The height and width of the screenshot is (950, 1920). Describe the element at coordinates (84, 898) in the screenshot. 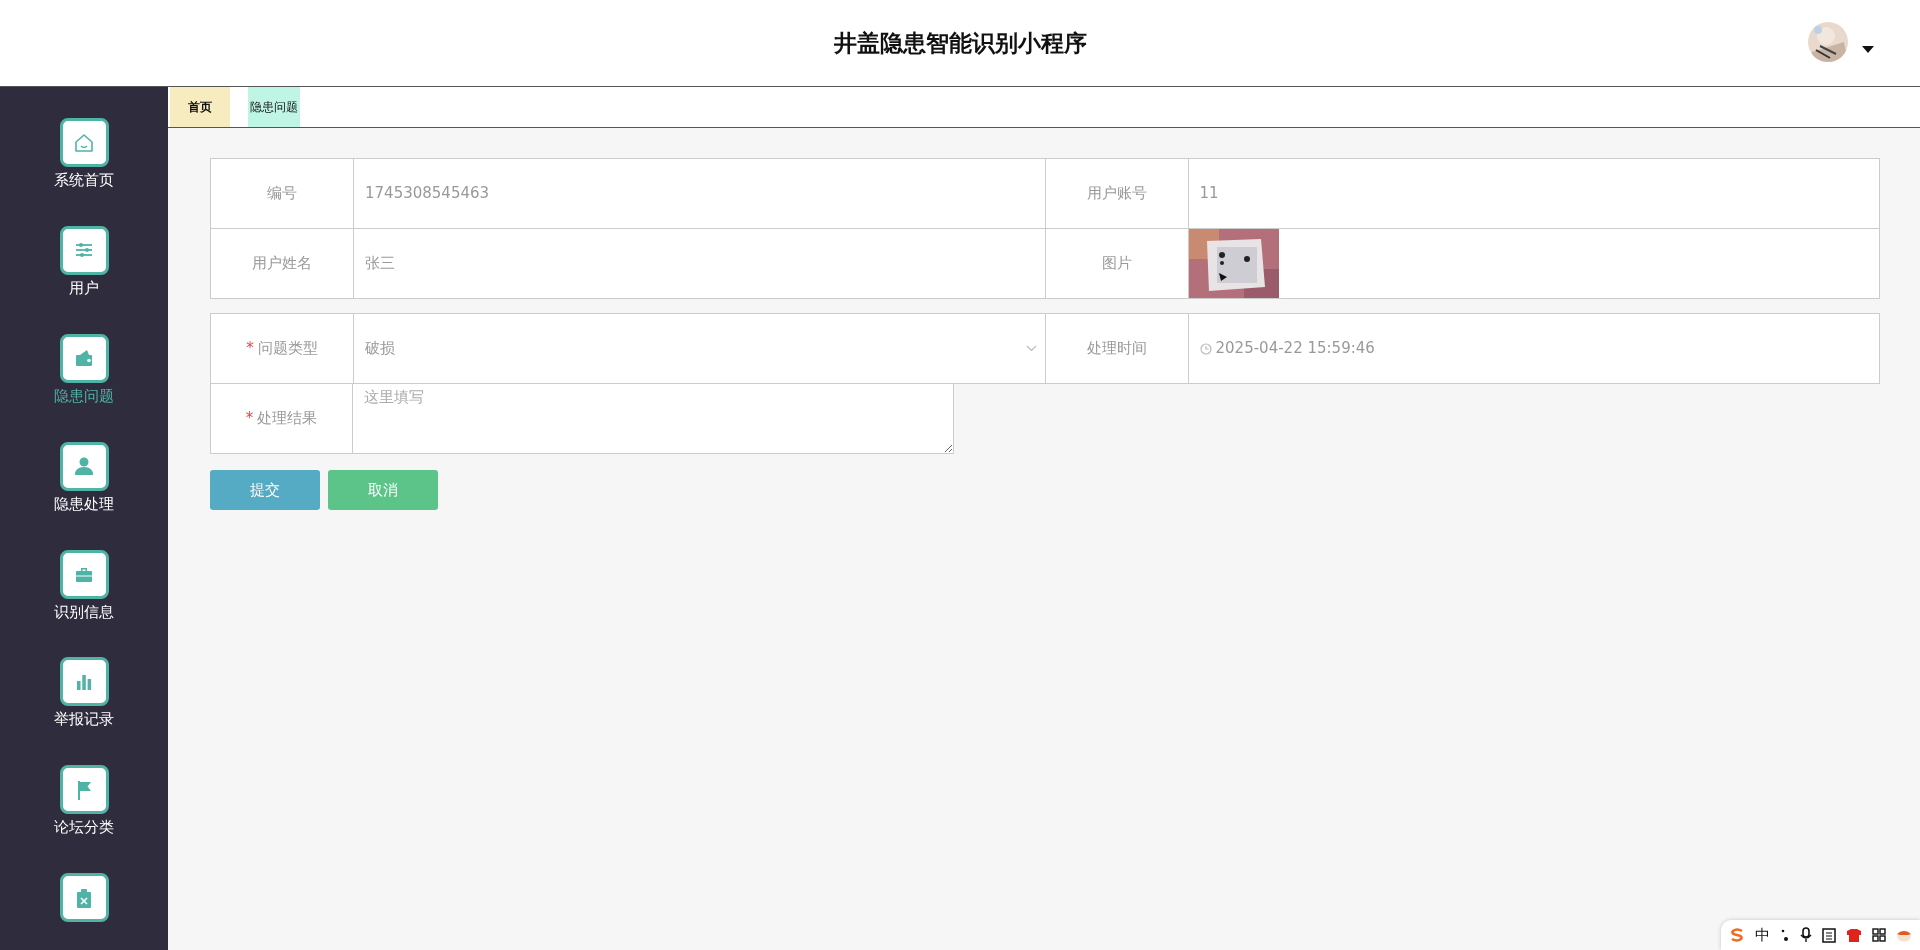

I see `clipboard-icon` at that location.